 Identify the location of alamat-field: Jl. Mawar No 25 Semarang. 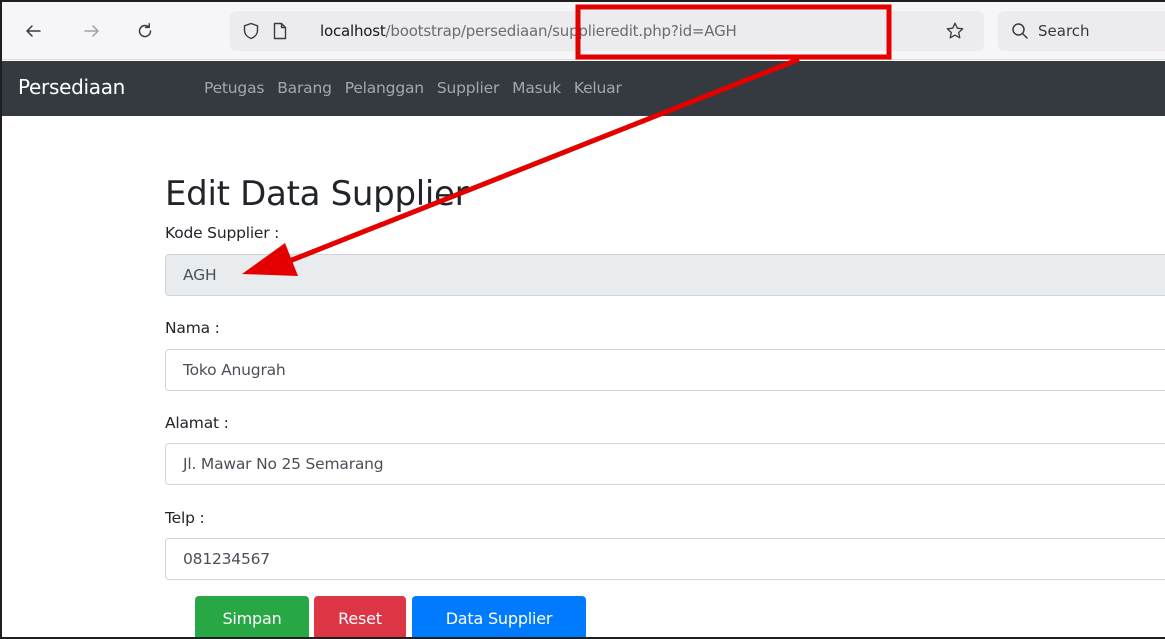
(665, 464).